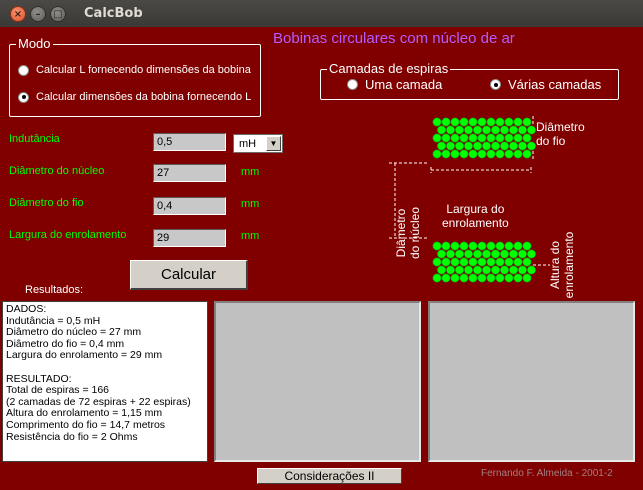 This screenshot has width=643, height=490. What do you see at coordinates (273, 143) in the screenshot?
I see `chevron-down-icon: ▼` at bounding box center [273, 143].